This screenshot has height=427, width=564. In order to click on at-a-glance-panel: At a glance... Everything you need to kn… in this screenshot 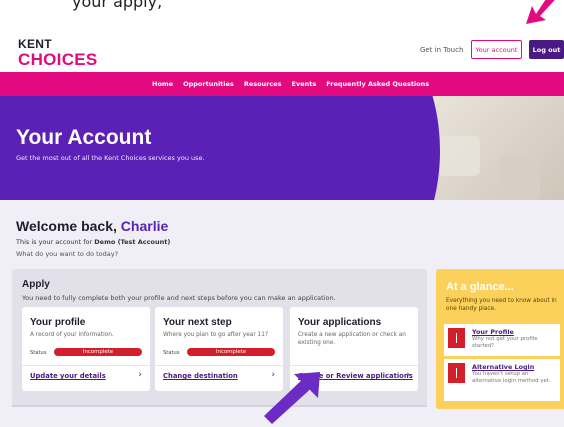, I will do `click(500, 339)`.